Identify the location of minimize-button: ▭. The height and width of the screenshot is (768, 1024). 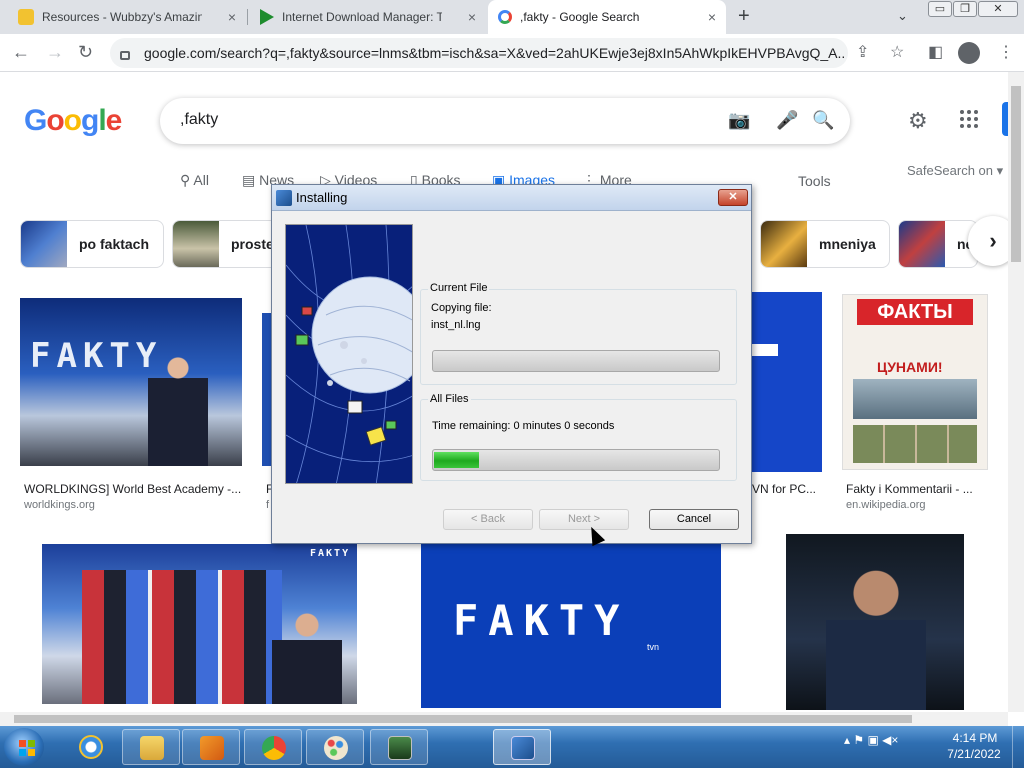
(940, 9).